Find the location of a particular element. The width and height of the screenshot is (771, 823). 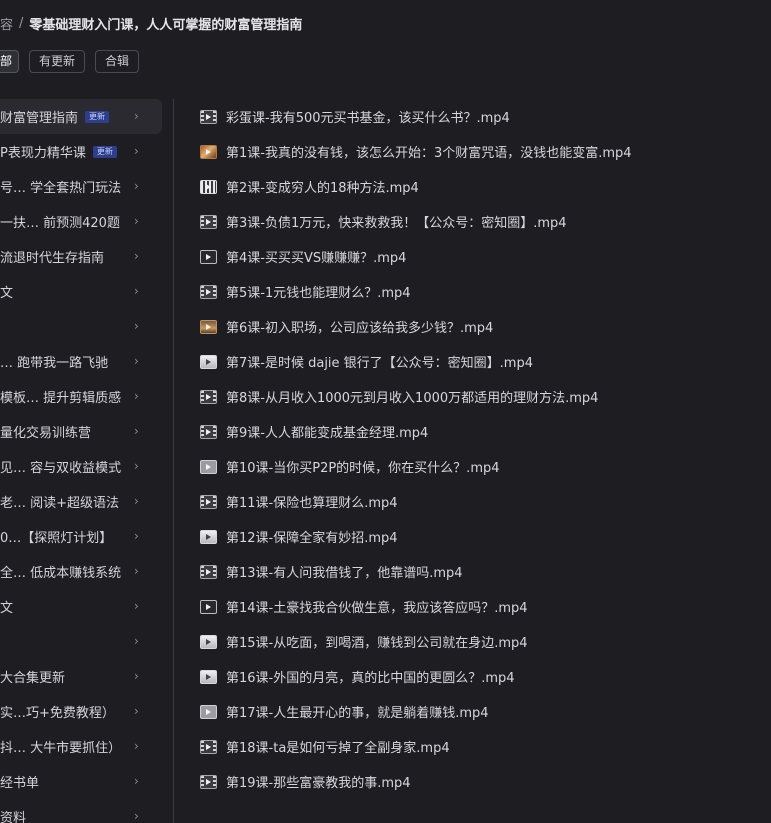

sidebar-item-label: 老… 阅读+超级语法 is located at coordinates (60, 503).